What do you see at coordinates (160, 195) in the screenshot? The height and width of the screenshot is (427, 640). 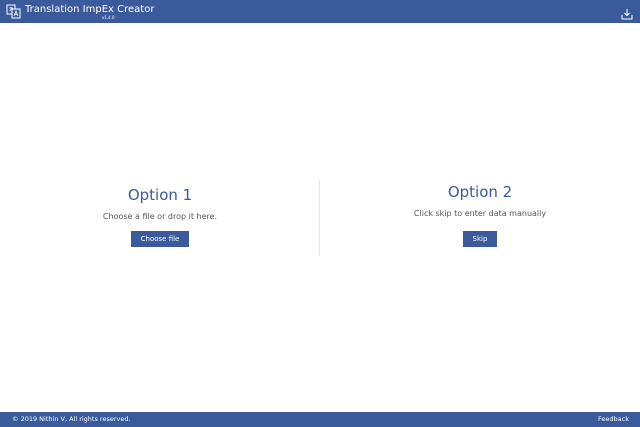 I see `option-1-heading: Option 1` at bounding box center [160, 195].